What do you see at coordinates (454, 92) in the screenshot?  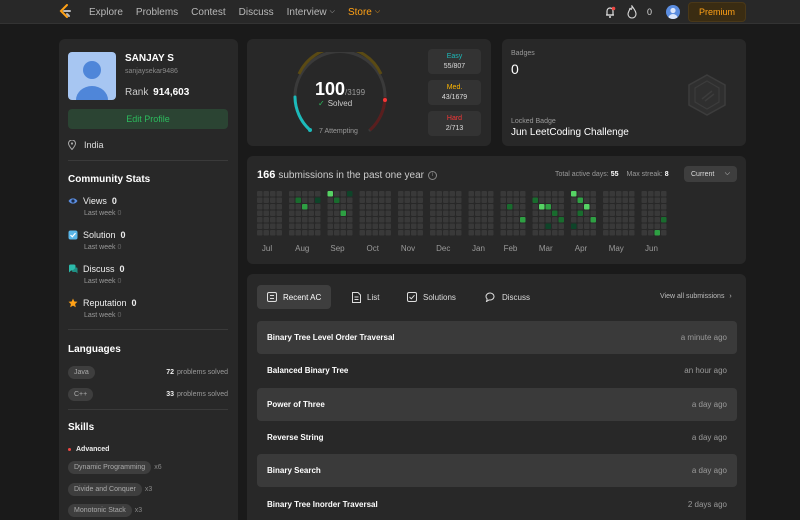 I see `difficulty-medium: Med. 43/1679` at bounding box center [454, 92].